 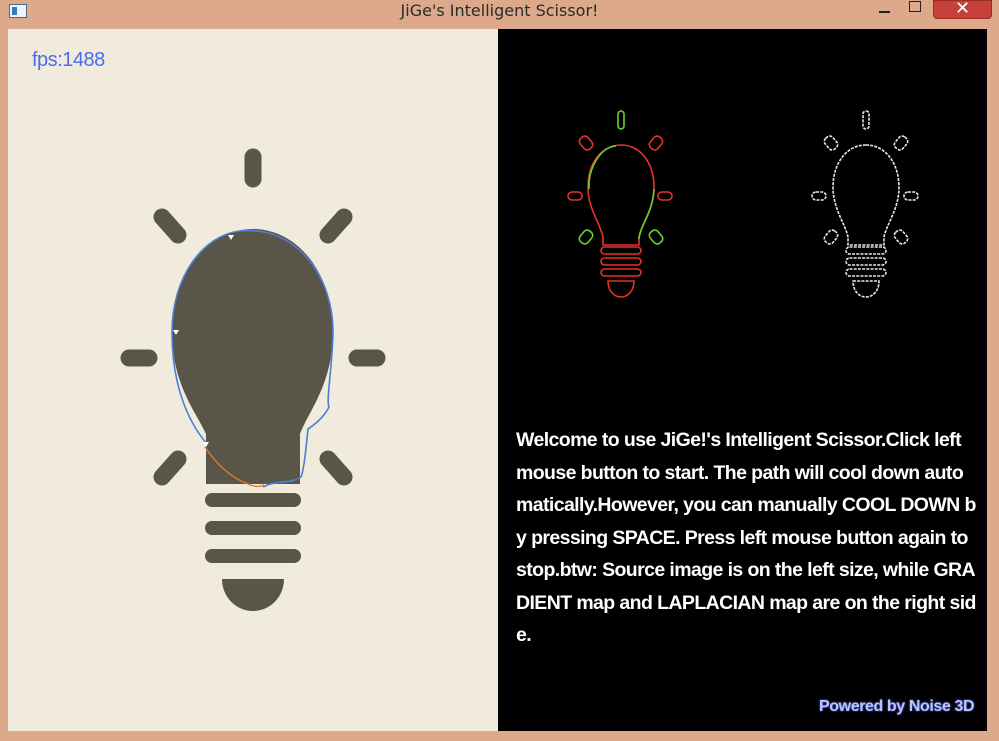 What do you see at coordinates (620, 204) in the screenshot?
I see `gradient-map` at bounding box center [620, 204].